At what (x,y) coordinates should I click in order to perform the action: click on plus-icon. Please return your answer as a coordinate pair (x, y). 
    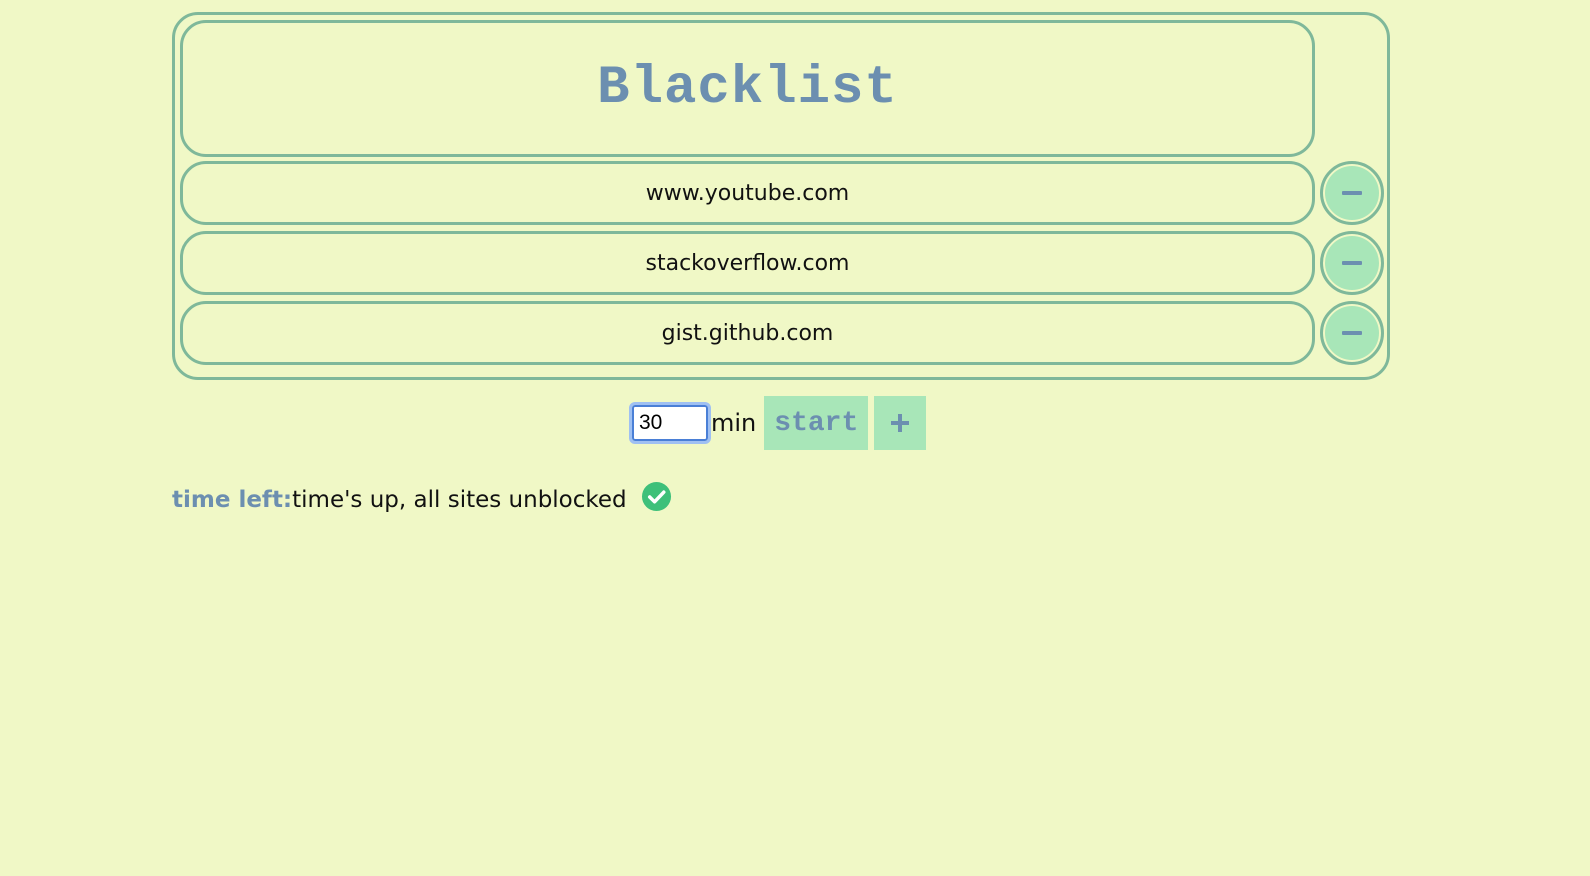
    Looking at the image, I should click on (900, 423).